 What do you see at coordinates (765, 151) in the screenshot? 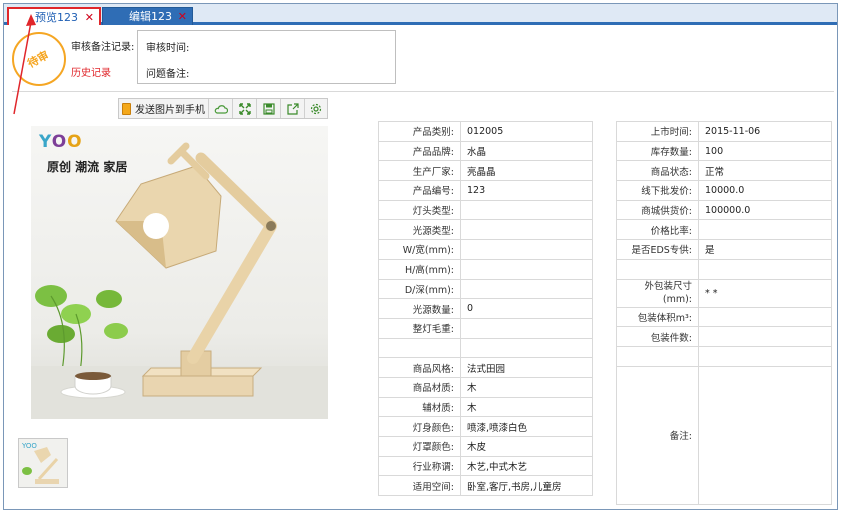
I see `spec-value: 100` at bounding box center [765, 151].